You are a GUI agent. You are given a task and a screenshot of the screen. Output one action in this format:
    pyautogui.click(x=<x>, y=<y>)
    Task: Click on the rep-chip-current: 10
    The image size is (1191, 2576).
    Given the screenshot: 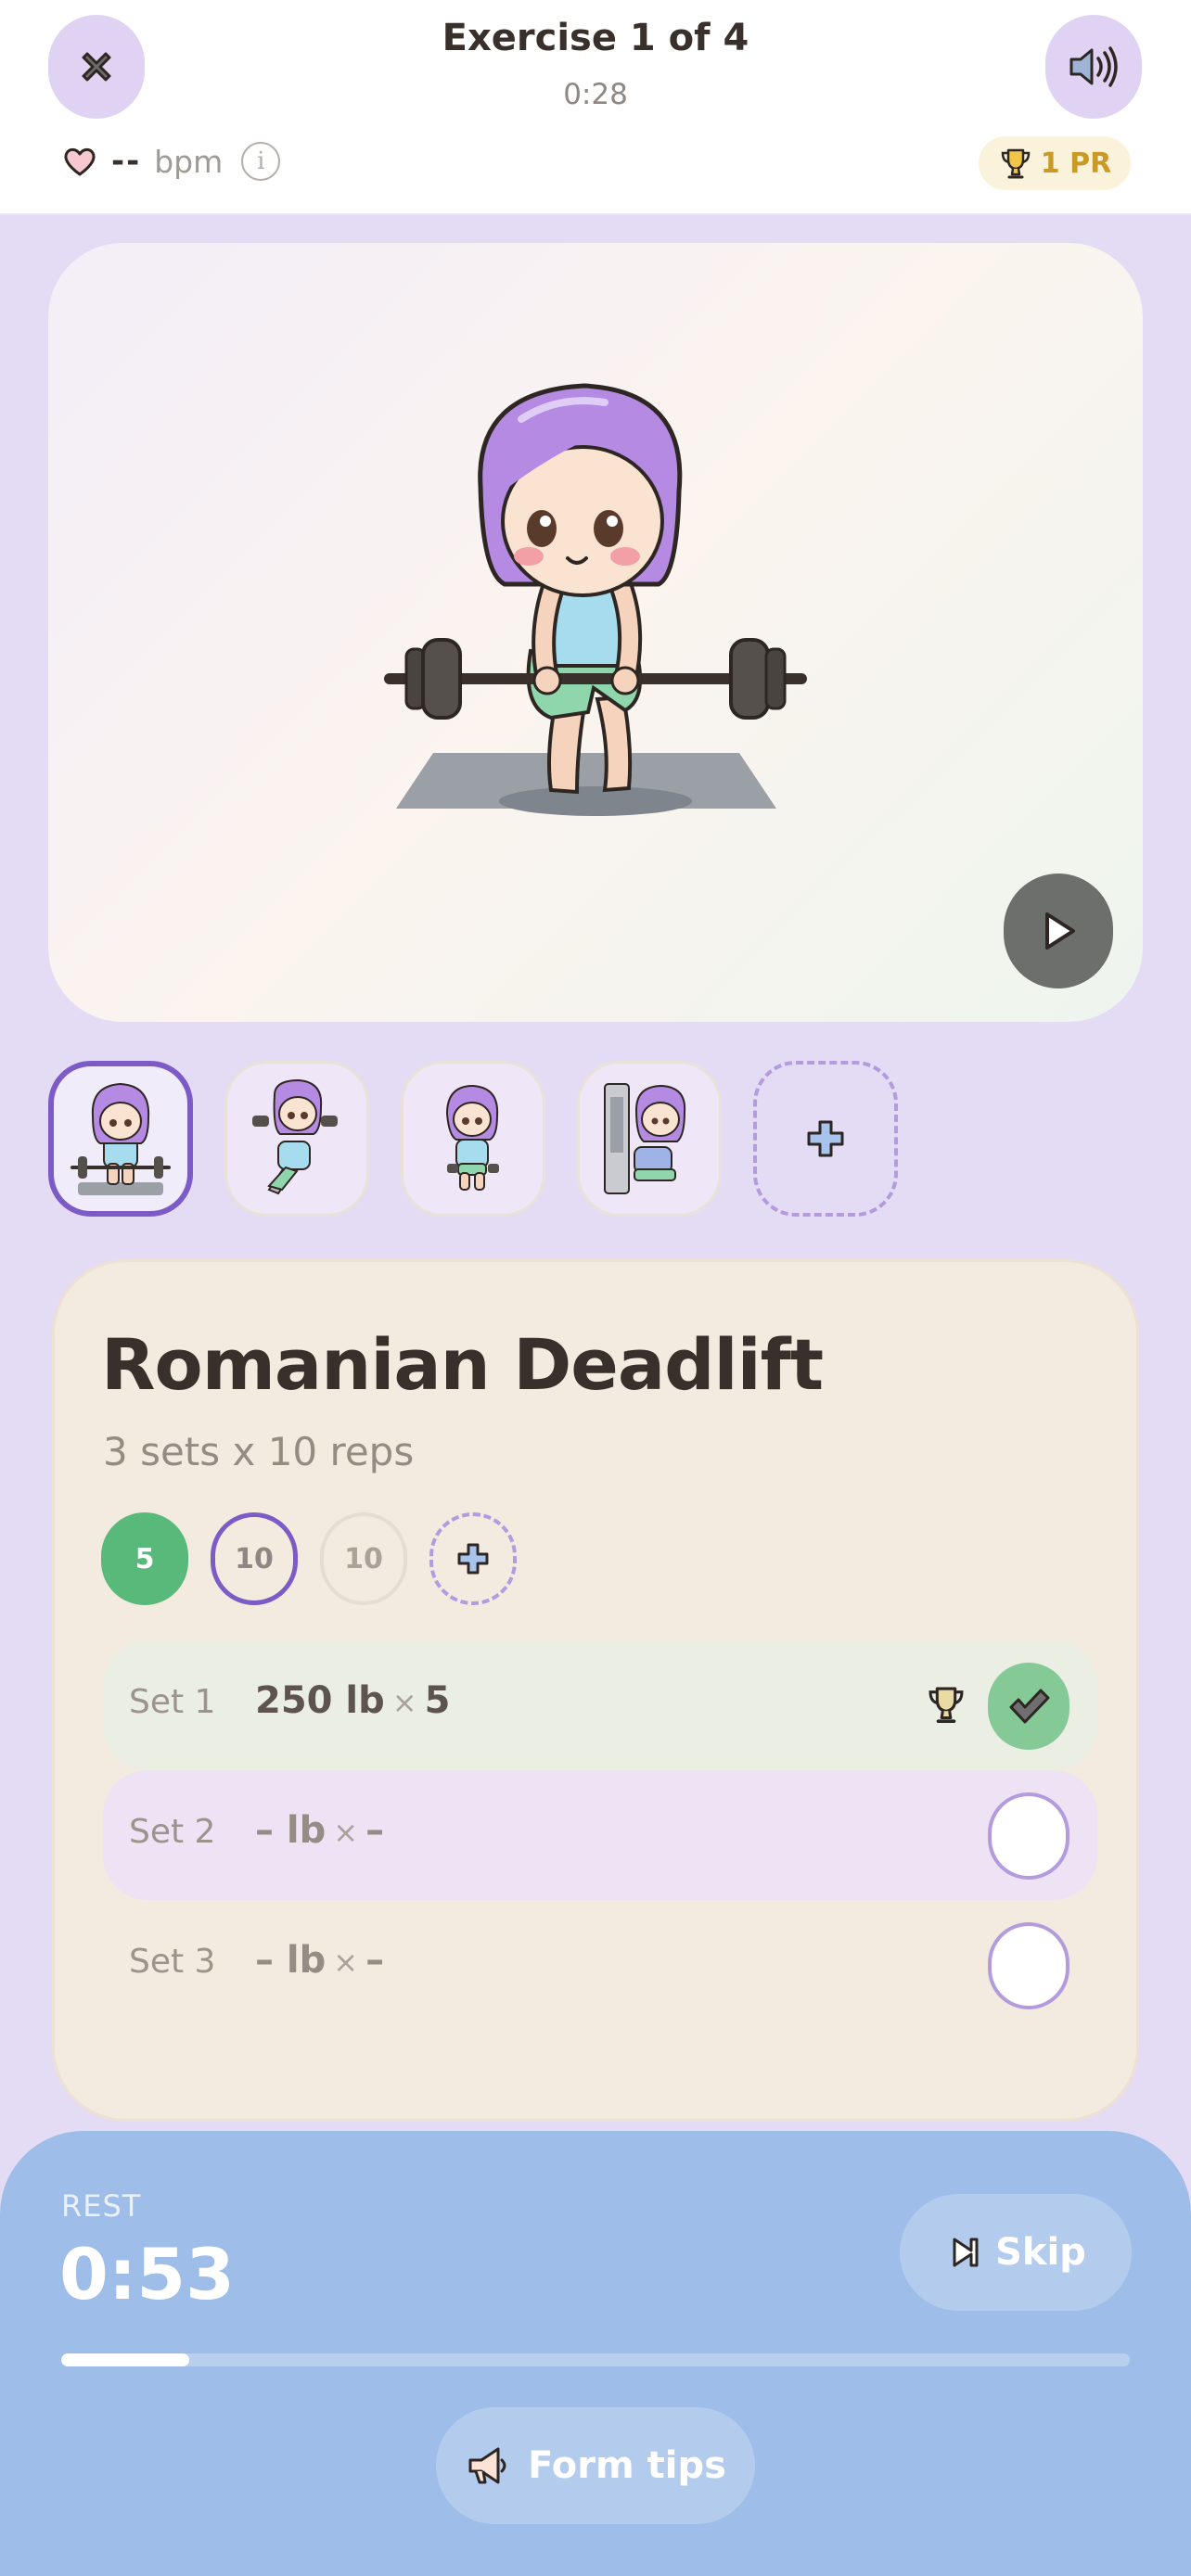 What is the action you would take?
    pyautogui.click(x=254, y=1558)
    